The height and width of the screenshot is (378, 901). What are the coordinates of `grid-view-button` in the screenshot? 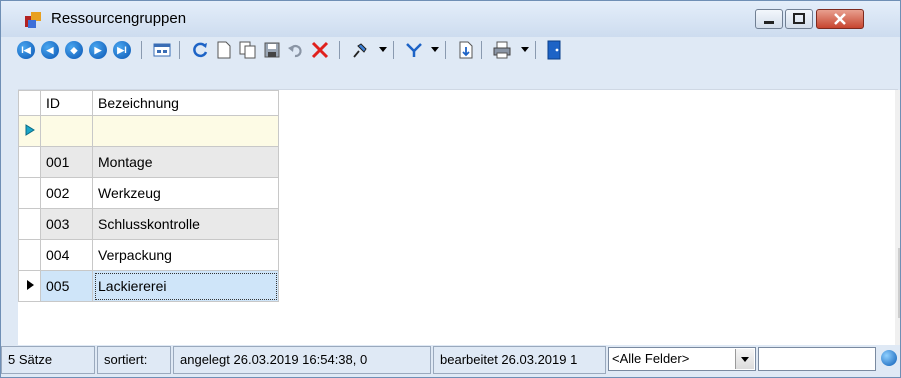 It's located at (162, 50).